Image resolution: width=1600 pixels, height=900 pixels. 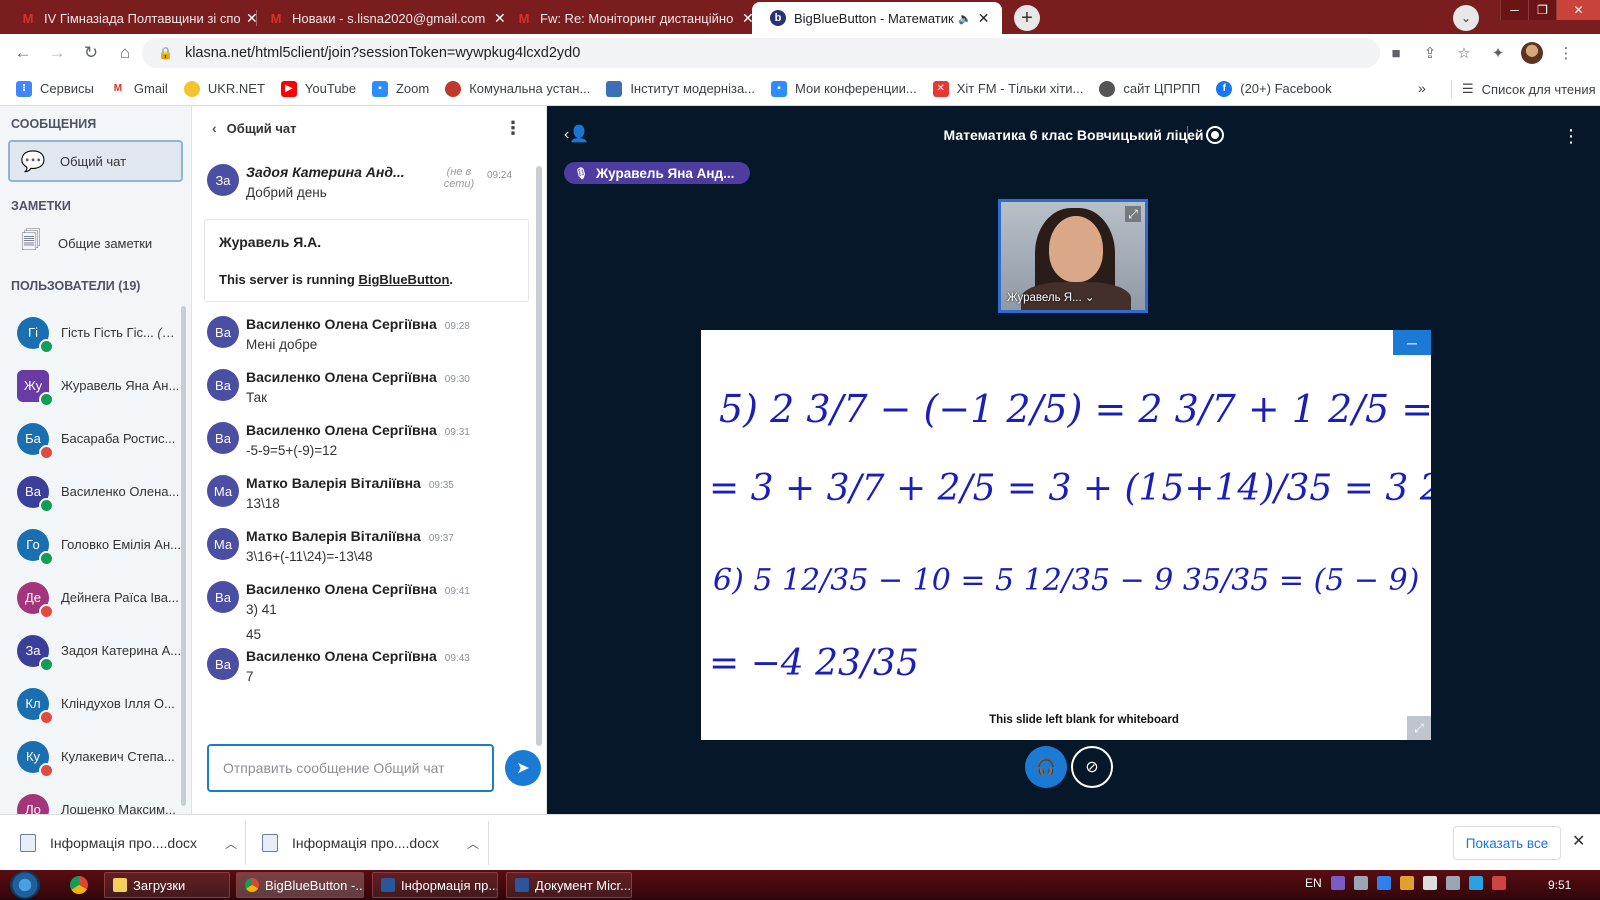 I want to click on reload-icon: ↻, so click(x=91, y=53).